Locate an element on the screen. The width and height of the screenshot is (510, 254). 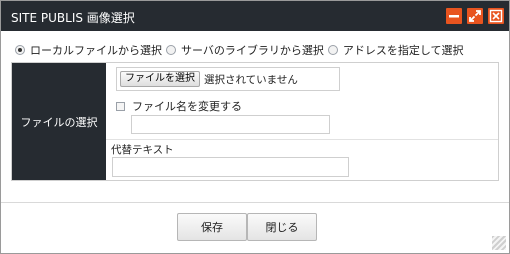
file-input-box: ファイルを選択 選択されていません is located at coordinates (228, 79).